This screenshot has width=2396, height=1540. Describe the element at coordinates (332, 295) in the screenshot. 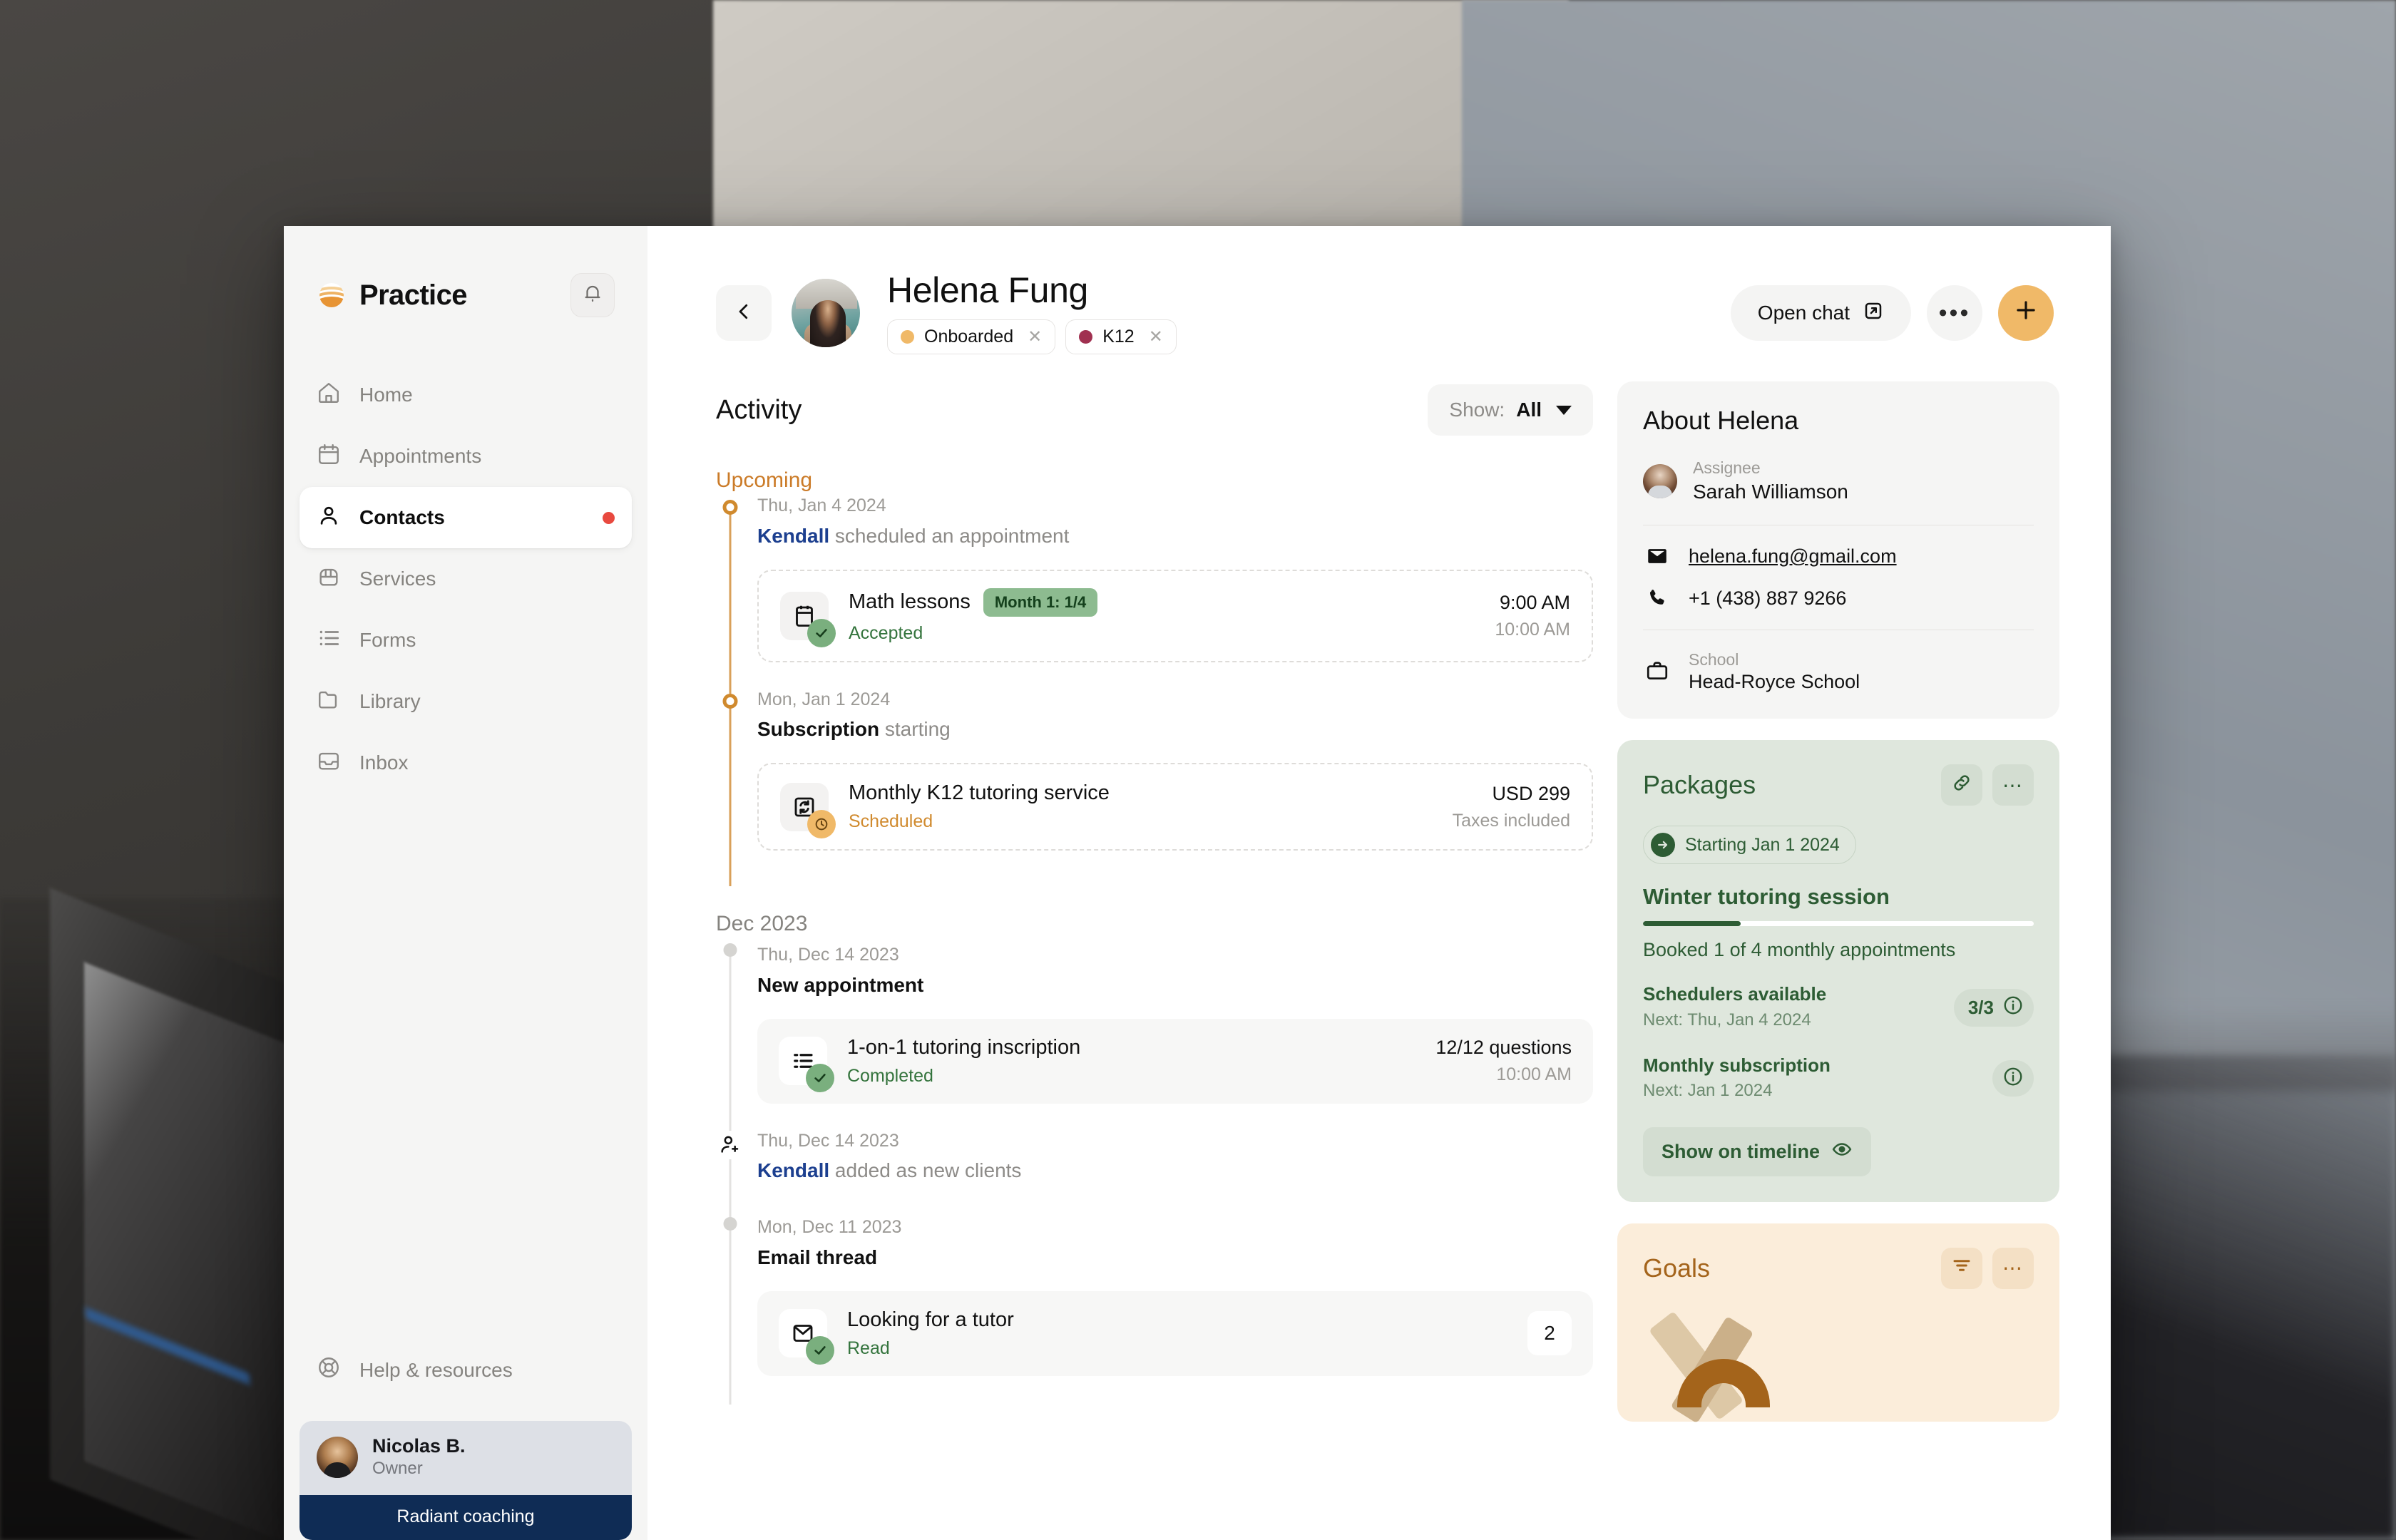

I see `practice-logo-icon` at that location.